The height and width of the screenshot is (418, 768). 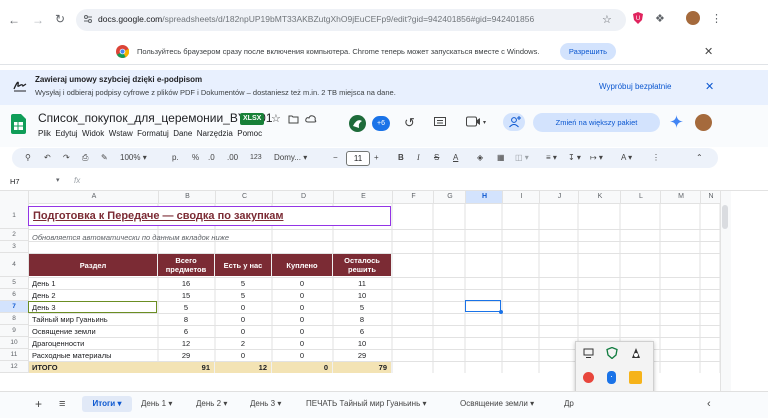 I want to click on extensions-puzzle-icon: ❖, so click(x=660, y=18).